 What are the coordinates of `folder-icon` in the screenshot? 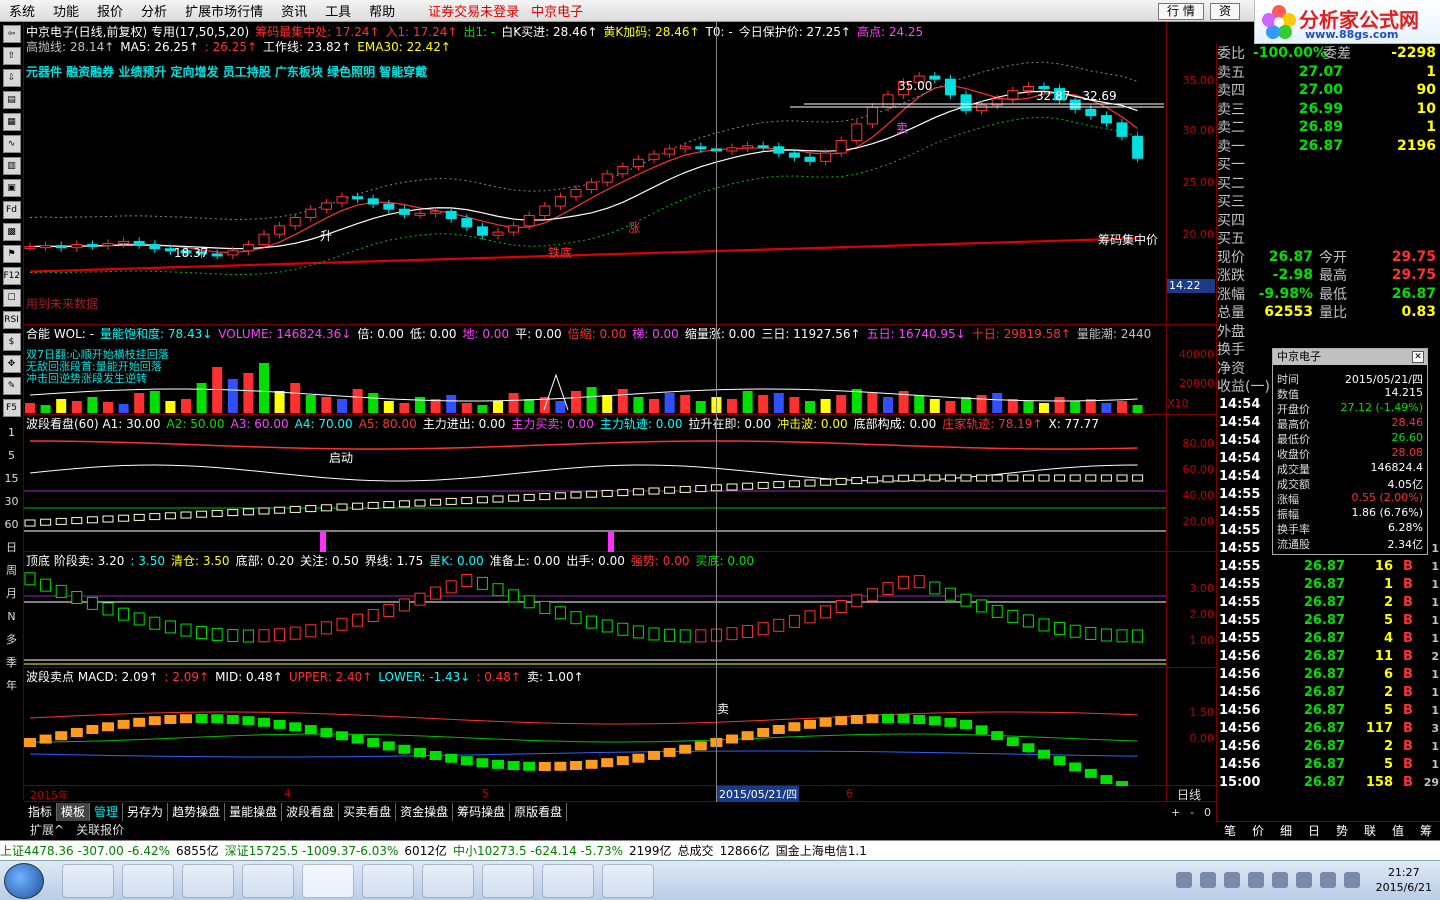 It's located at (148, 881).